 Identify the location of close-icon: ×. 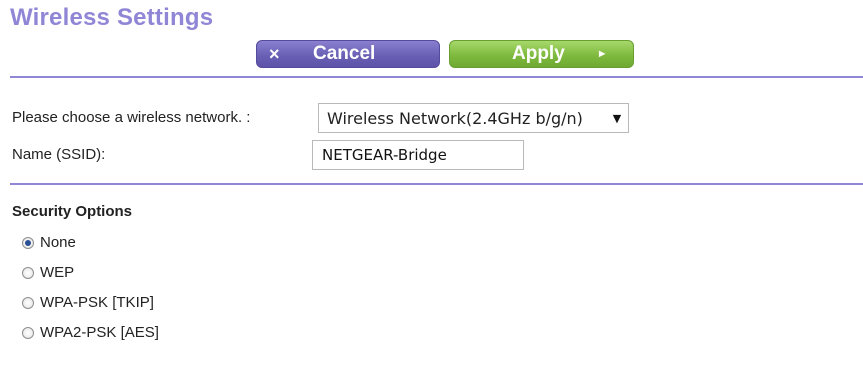
(274, 53).